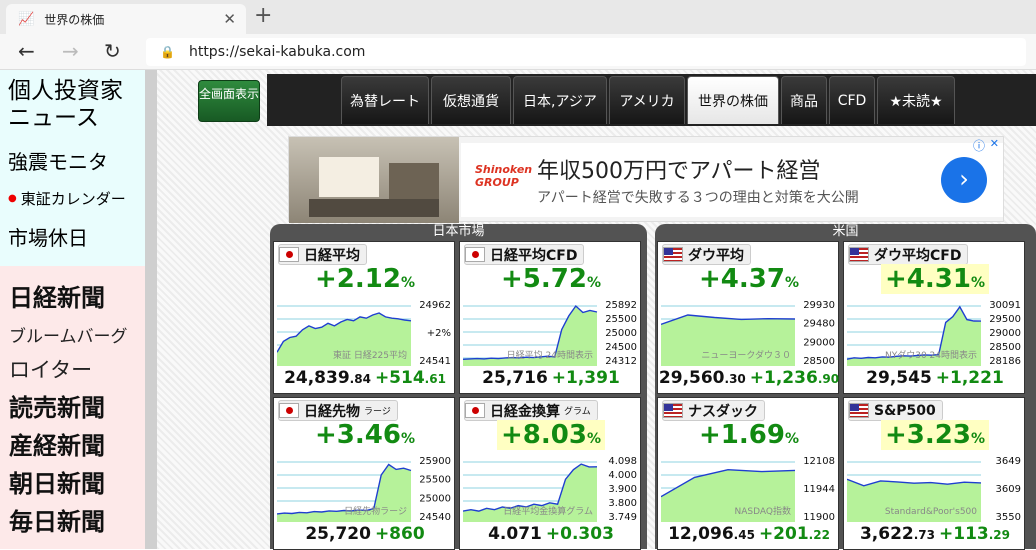 This screenshot has width=1036, height=550. Describe the element at coordinates (435, 480) in the screenshot. I see `chart-y-label: 25500` at that location.